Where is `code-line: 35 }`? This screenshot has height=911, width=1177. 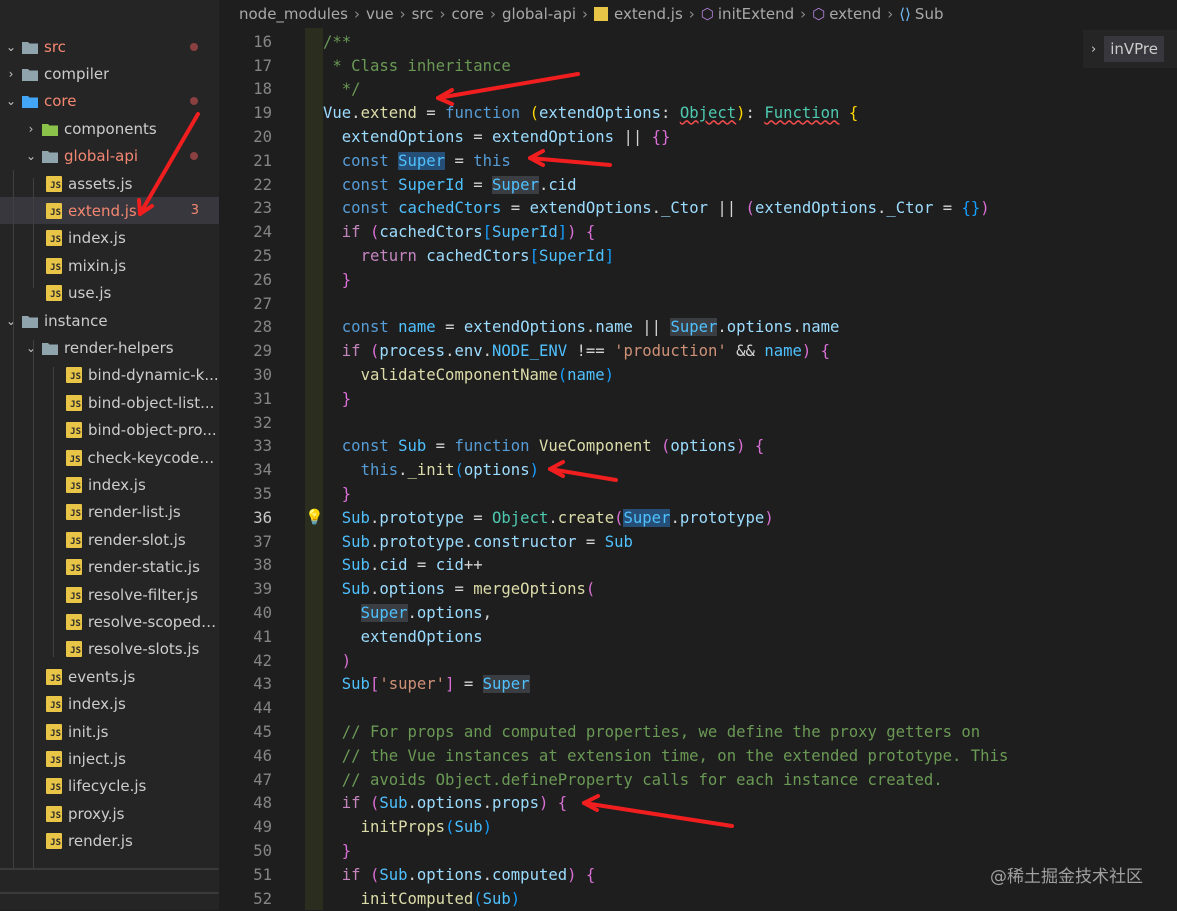
code-line: 35 } is located at coordinates (698, 494).